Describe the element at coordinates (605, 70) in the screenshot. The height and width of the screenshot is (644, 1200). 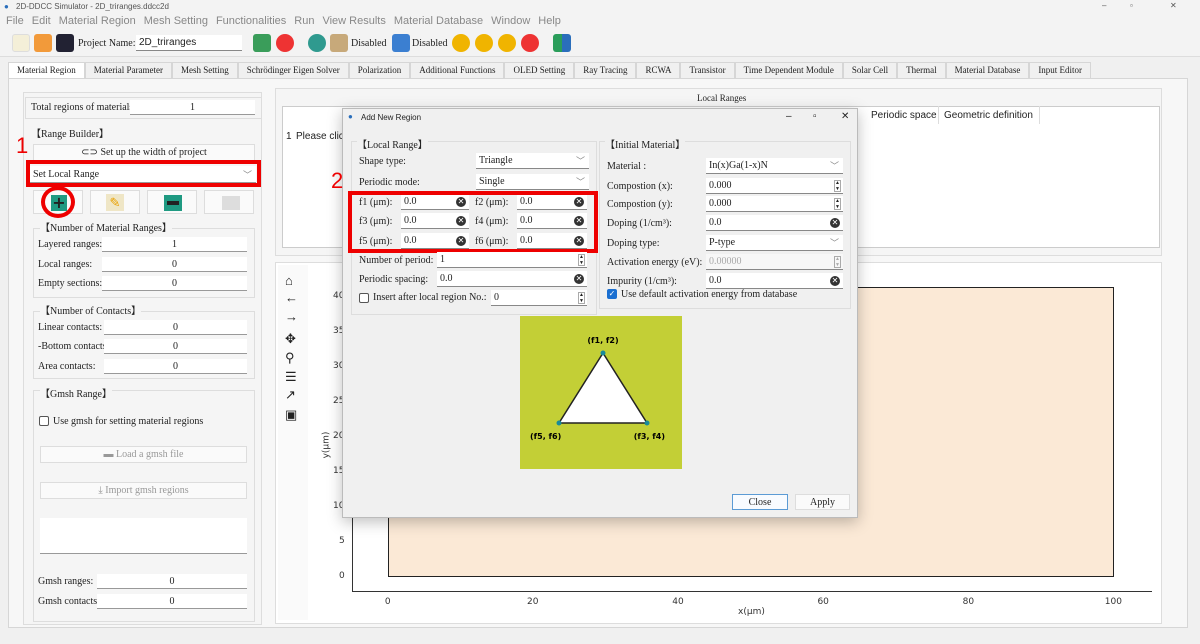
I see `tab-ray-tracing: Ray Tracing` at that location.